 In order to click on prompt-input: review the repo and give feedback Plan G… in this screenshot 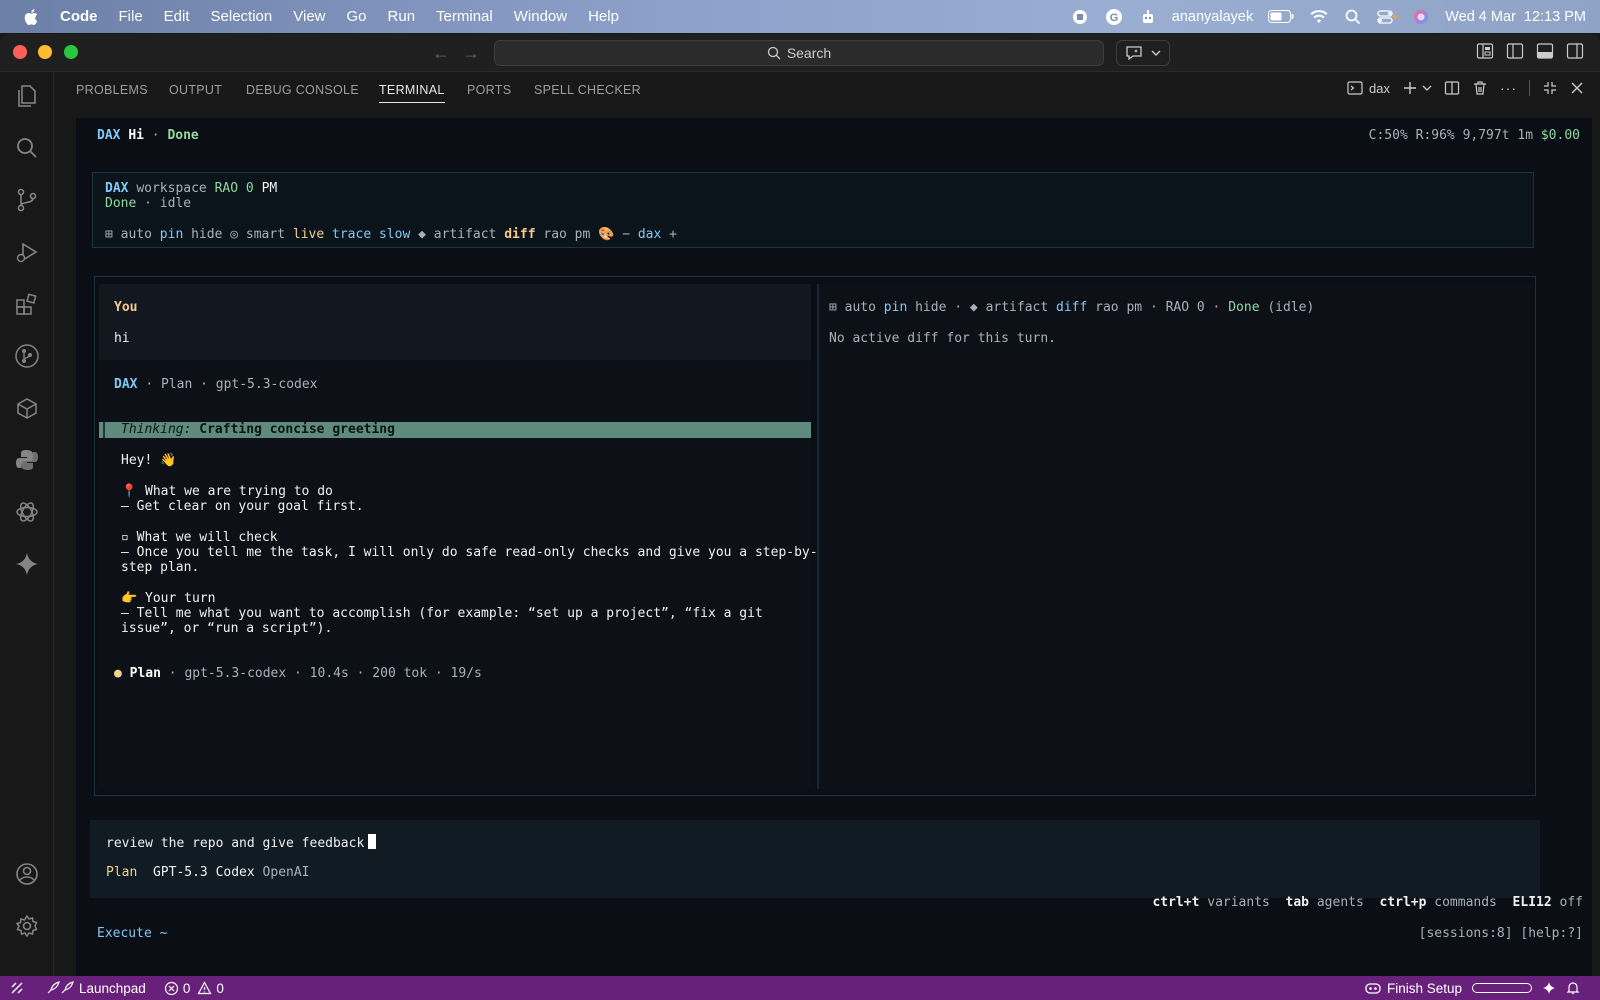, I will do `click(815, 859)`.